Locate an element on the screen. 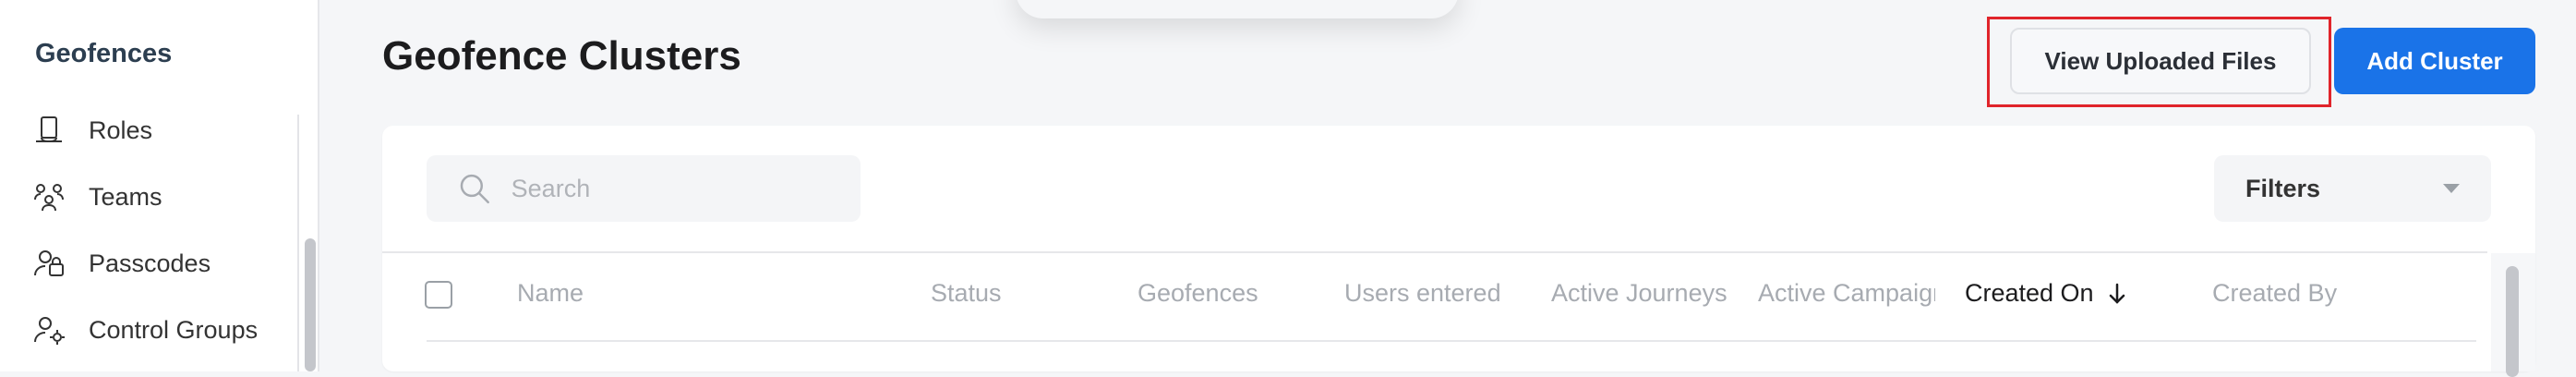 This screenshot has width=2576, height=377. column-header-users-entered: Users entered is located at coordinates (1436, 294).